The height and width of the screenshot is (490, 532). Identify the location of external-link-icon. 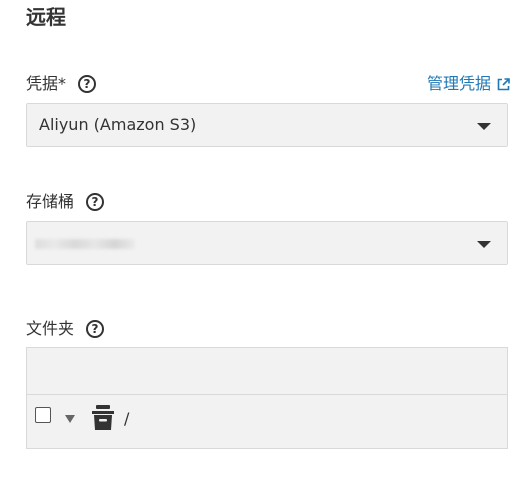
(503, 83).